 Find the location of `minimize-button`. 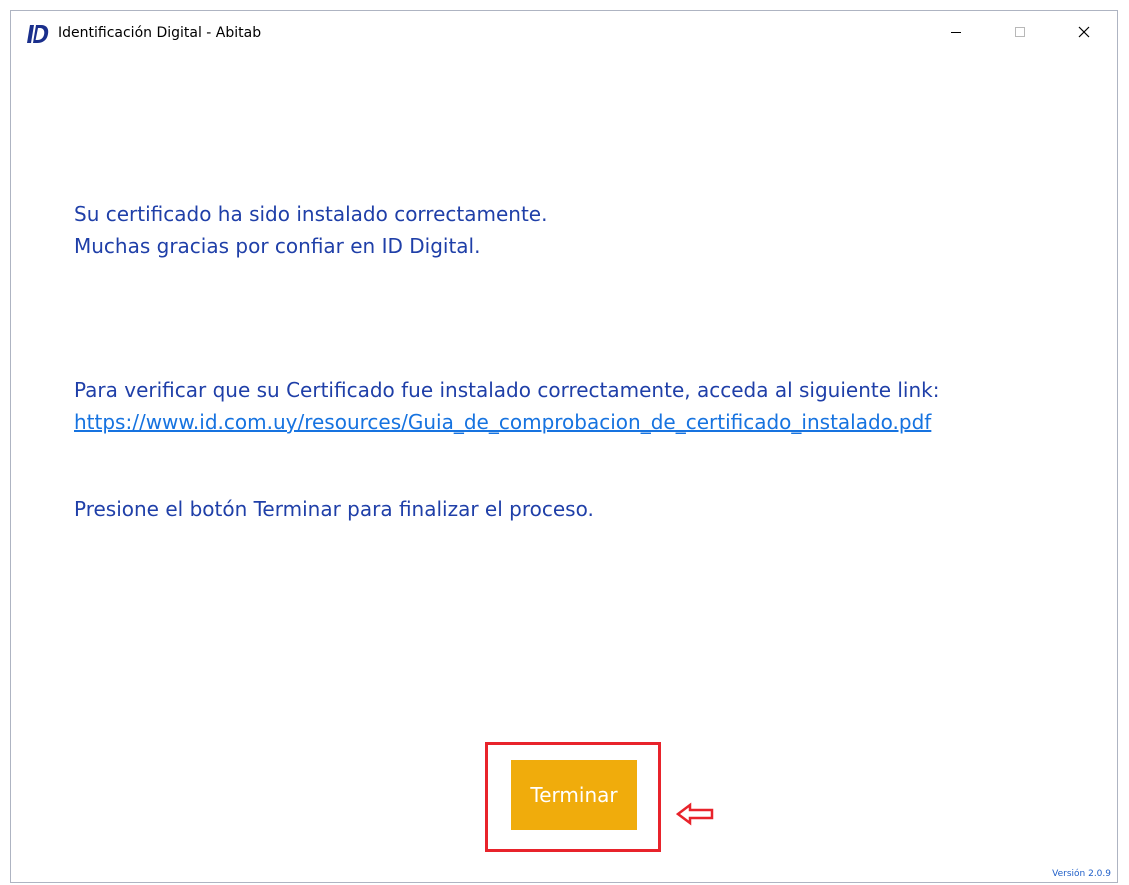

minimize-button is located at coordinates (956, 34).